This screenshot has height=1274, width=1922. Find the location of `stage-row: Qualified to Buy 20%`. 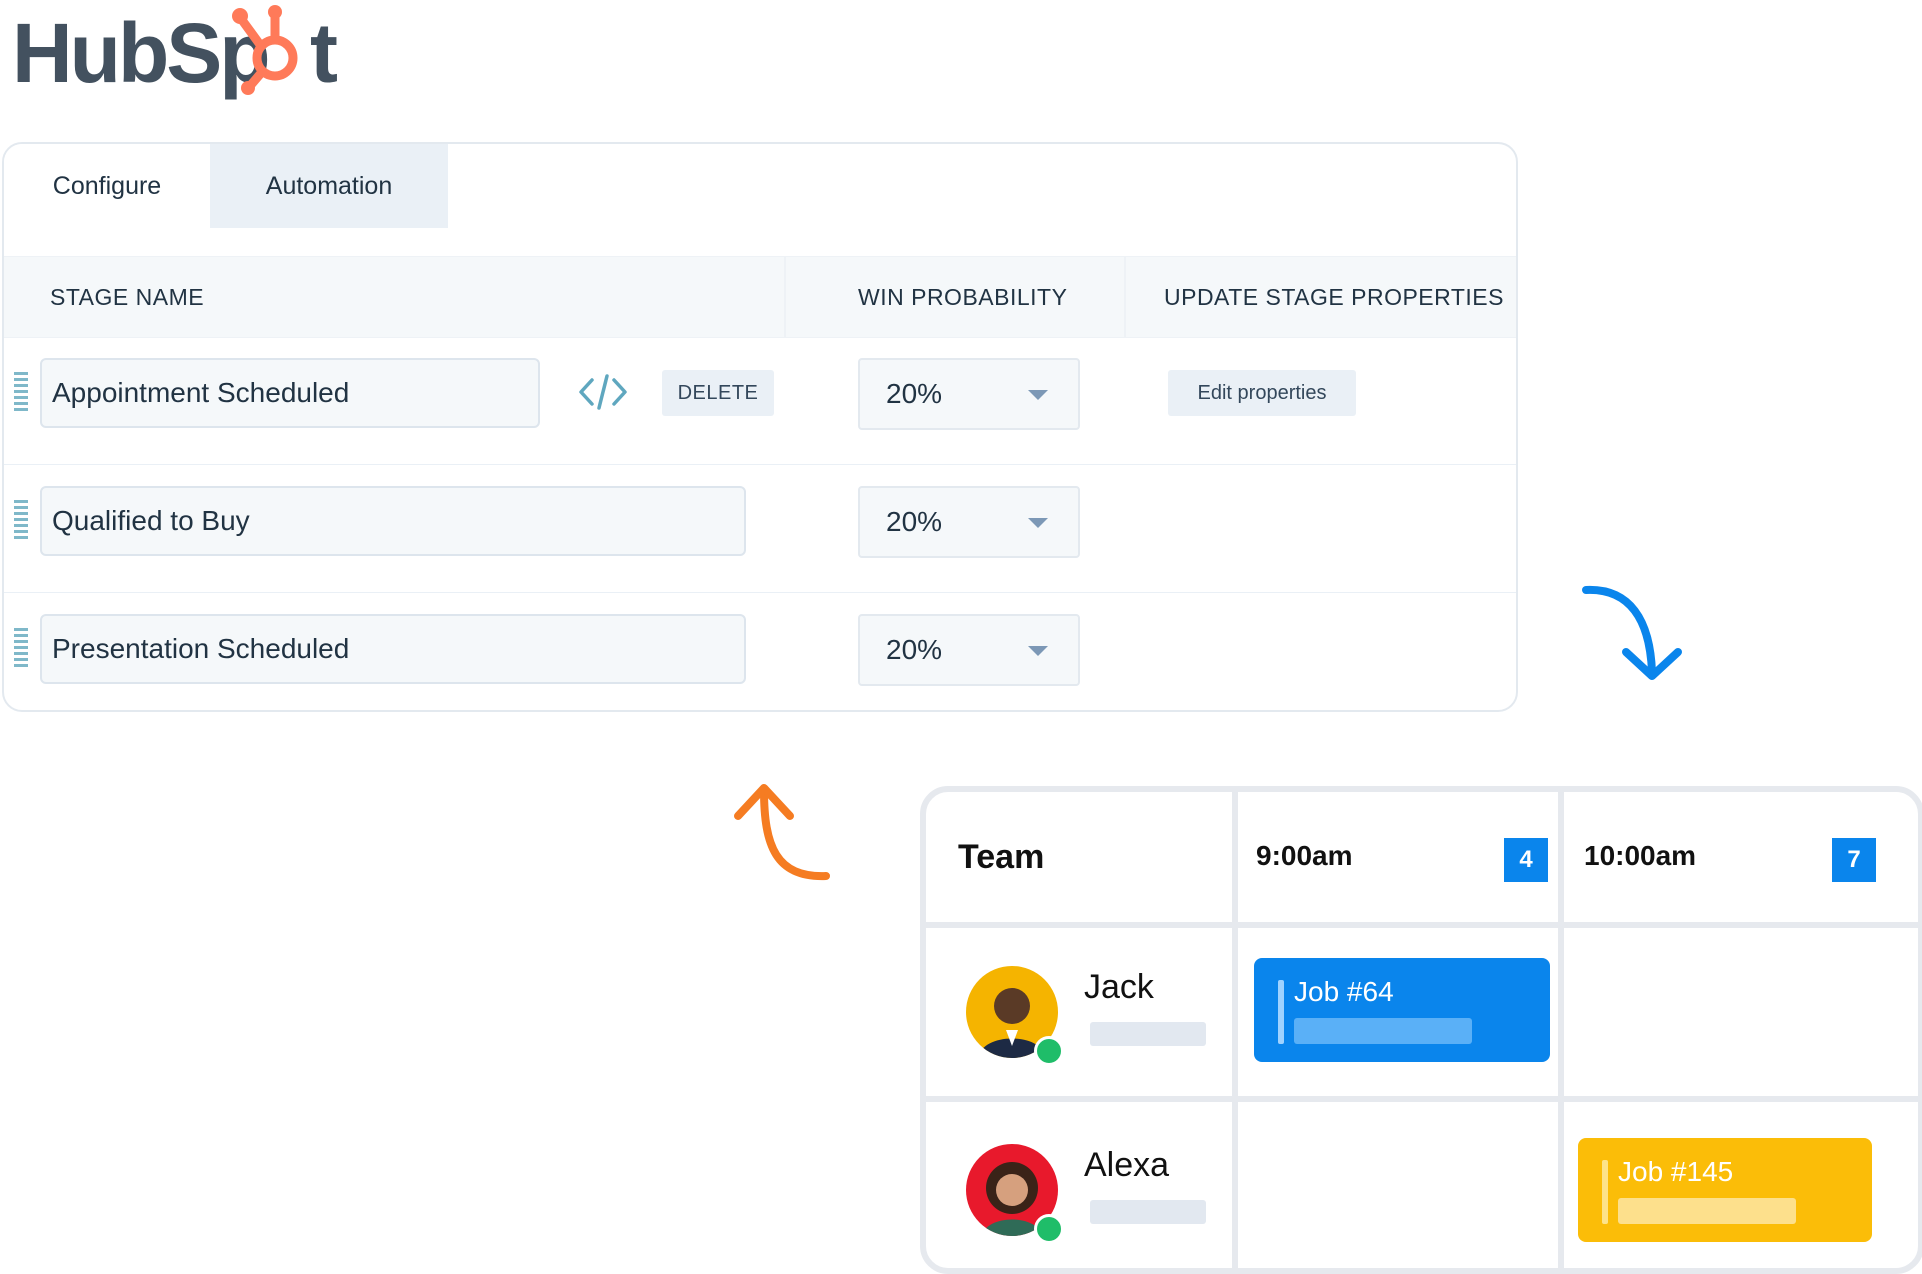

stage-row: Qualified to Buy 20% is located at coordinates (760, 528).